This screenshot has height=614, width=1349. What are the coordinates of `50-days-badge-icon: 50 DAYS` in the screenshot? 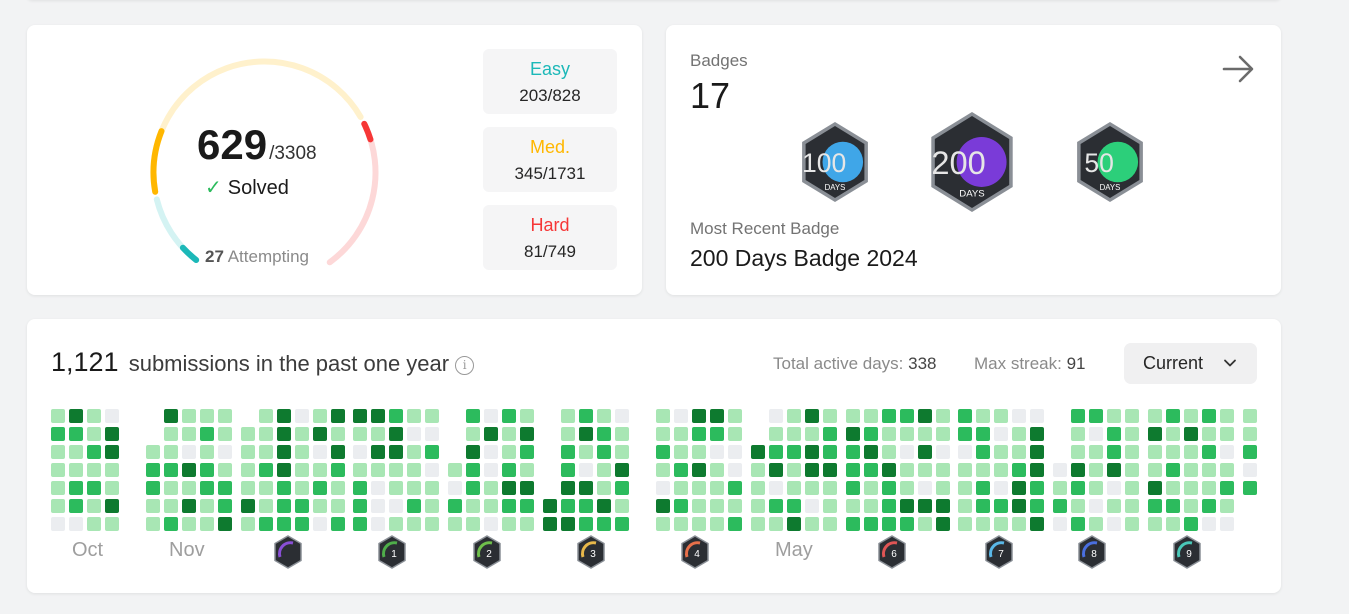 It's located at (1110, 162).